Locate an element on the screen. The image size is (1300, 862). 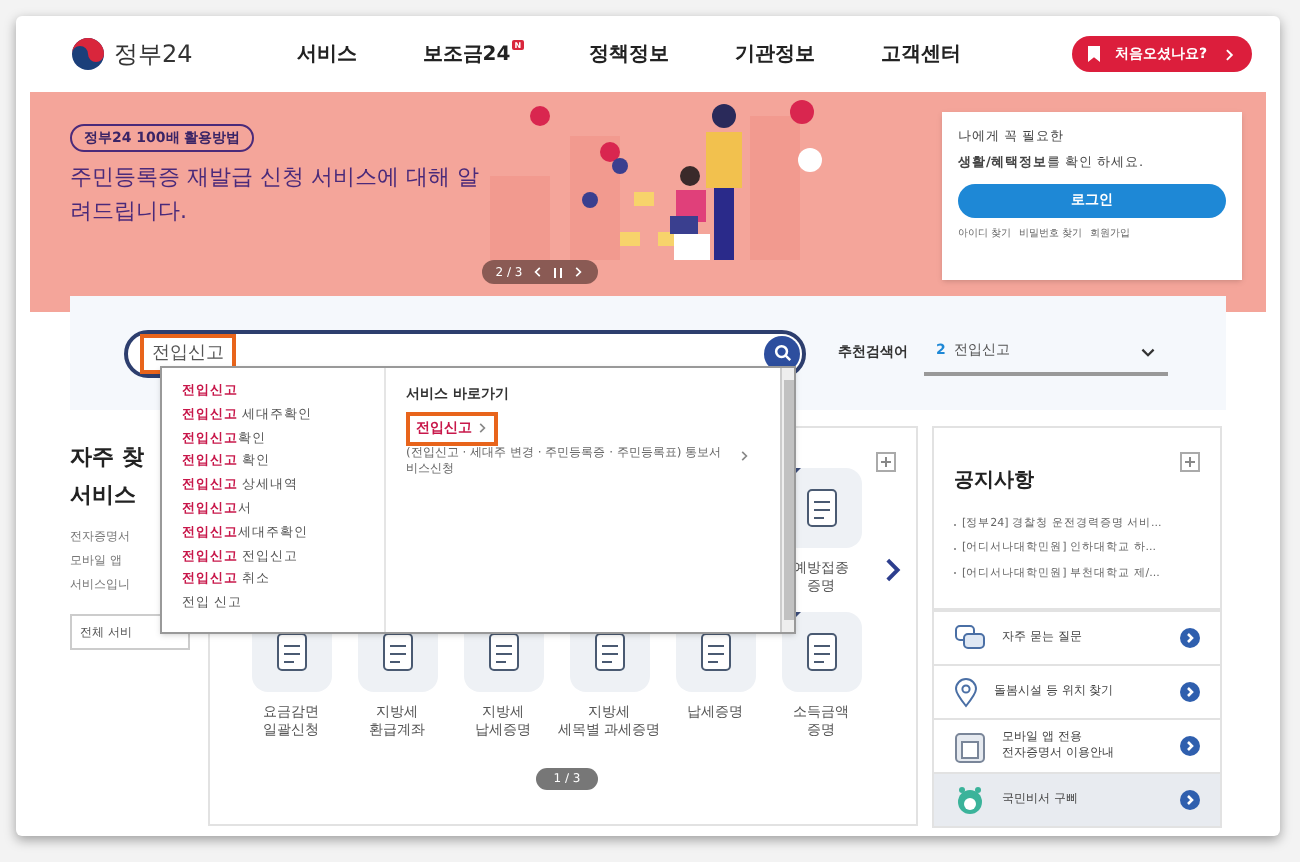
location-pin-icon is located at coordinates (966, 692).